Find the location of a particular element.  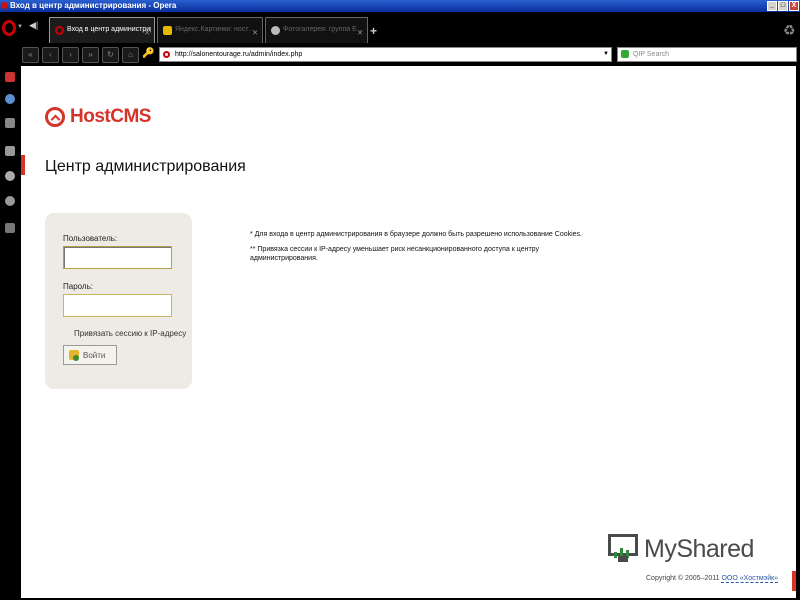

window-controls: _ □ X is located at coordinates (783, 6).